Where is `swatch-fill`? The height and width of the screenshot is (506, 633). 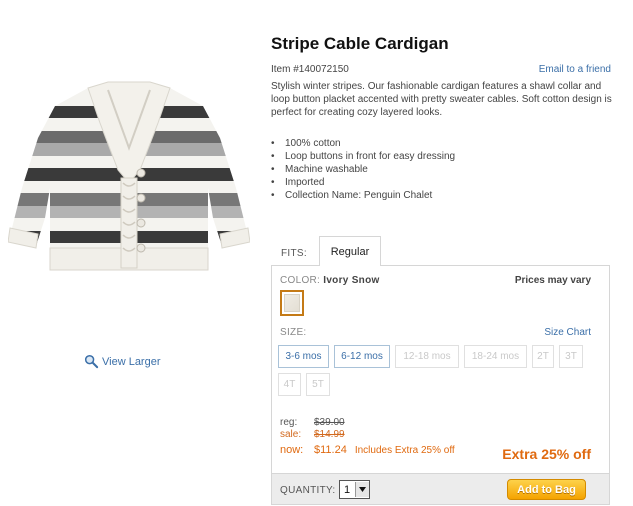
swatch-fill is located at coordinates (292, 303).